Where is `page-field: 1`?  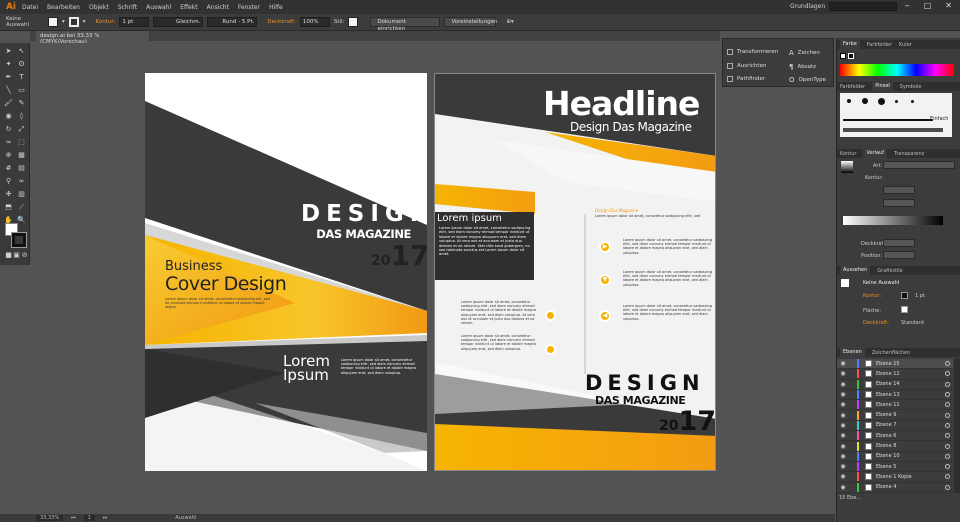
page-field: 1 is located at coordinates (89, 518).